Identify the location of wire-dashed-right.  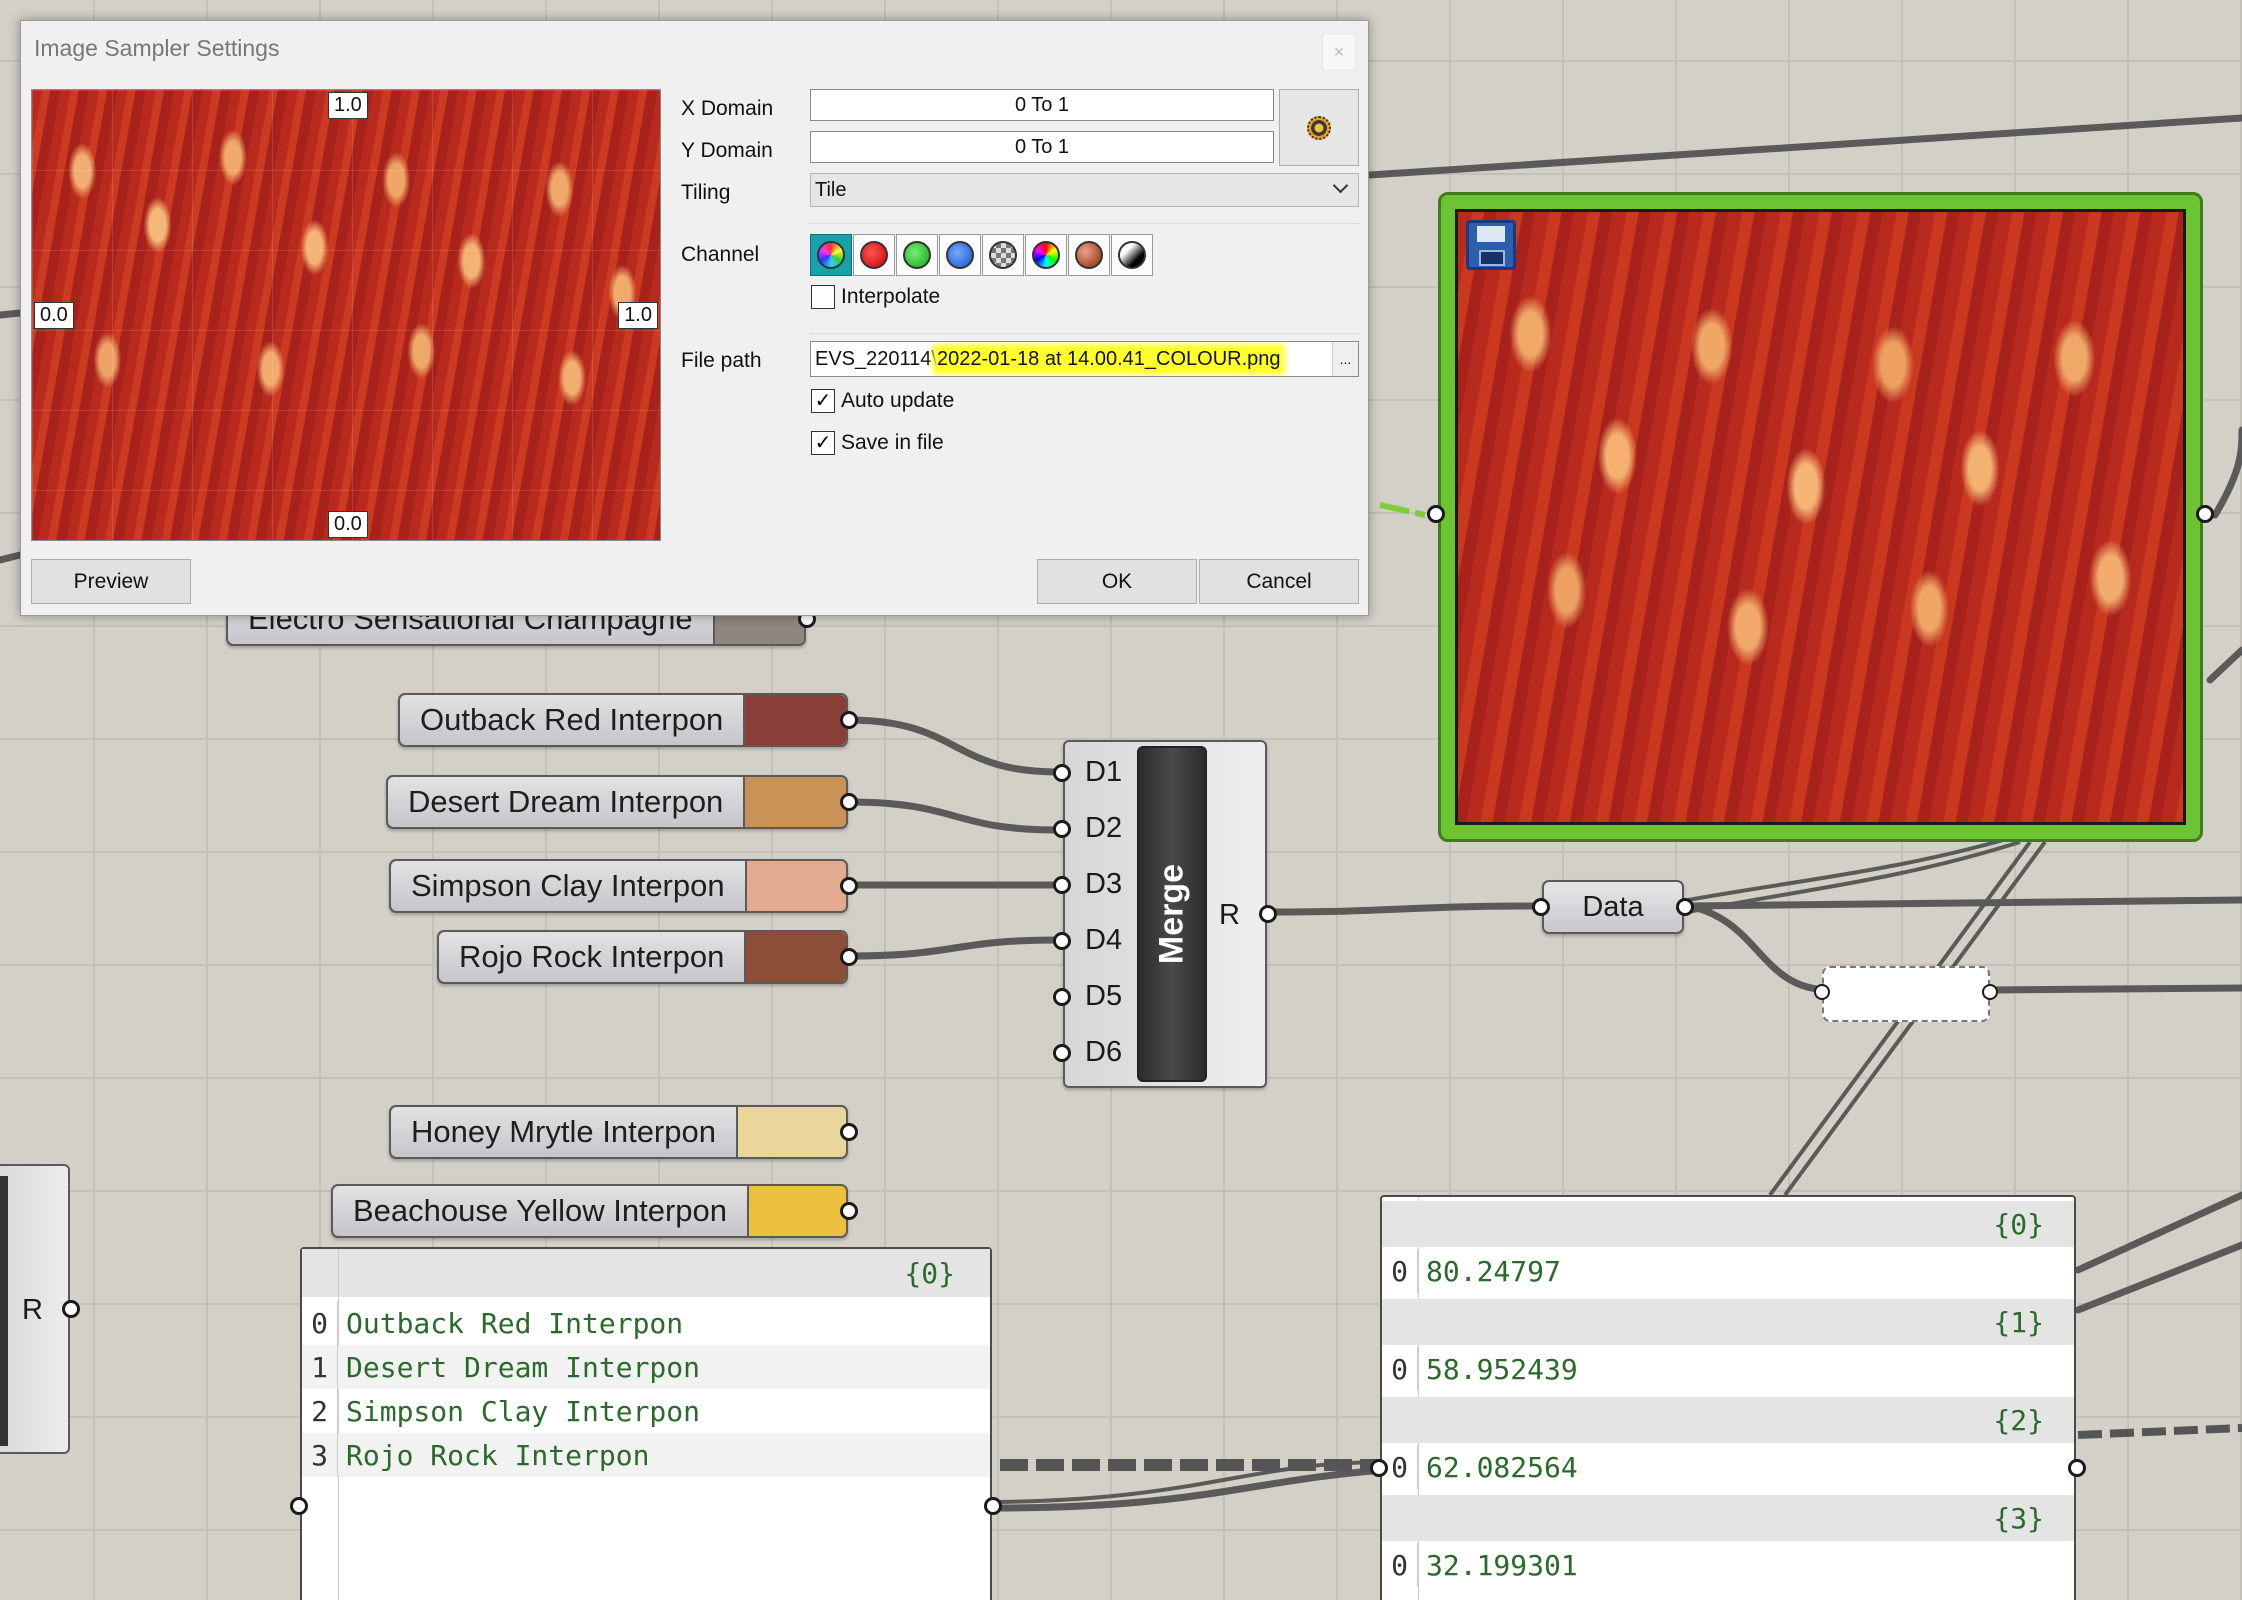
(2159, 1431).